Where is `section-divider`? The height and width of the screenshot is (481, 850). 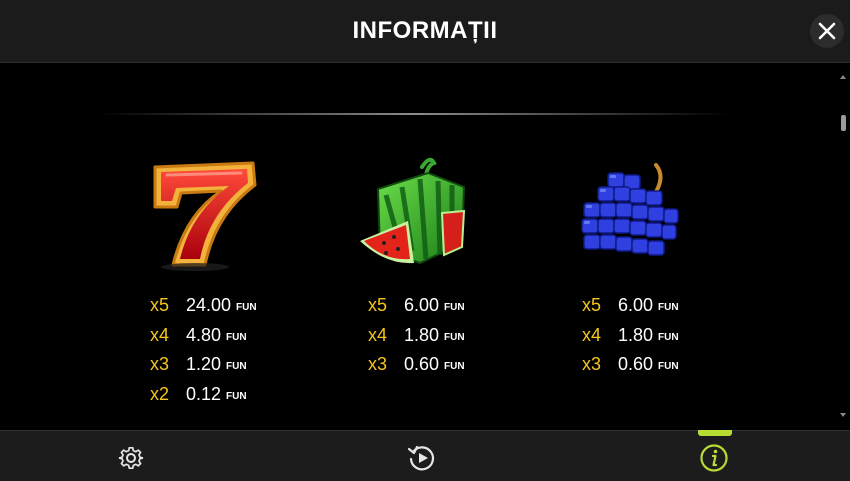 section-divider is located at coordinates (415, 114).